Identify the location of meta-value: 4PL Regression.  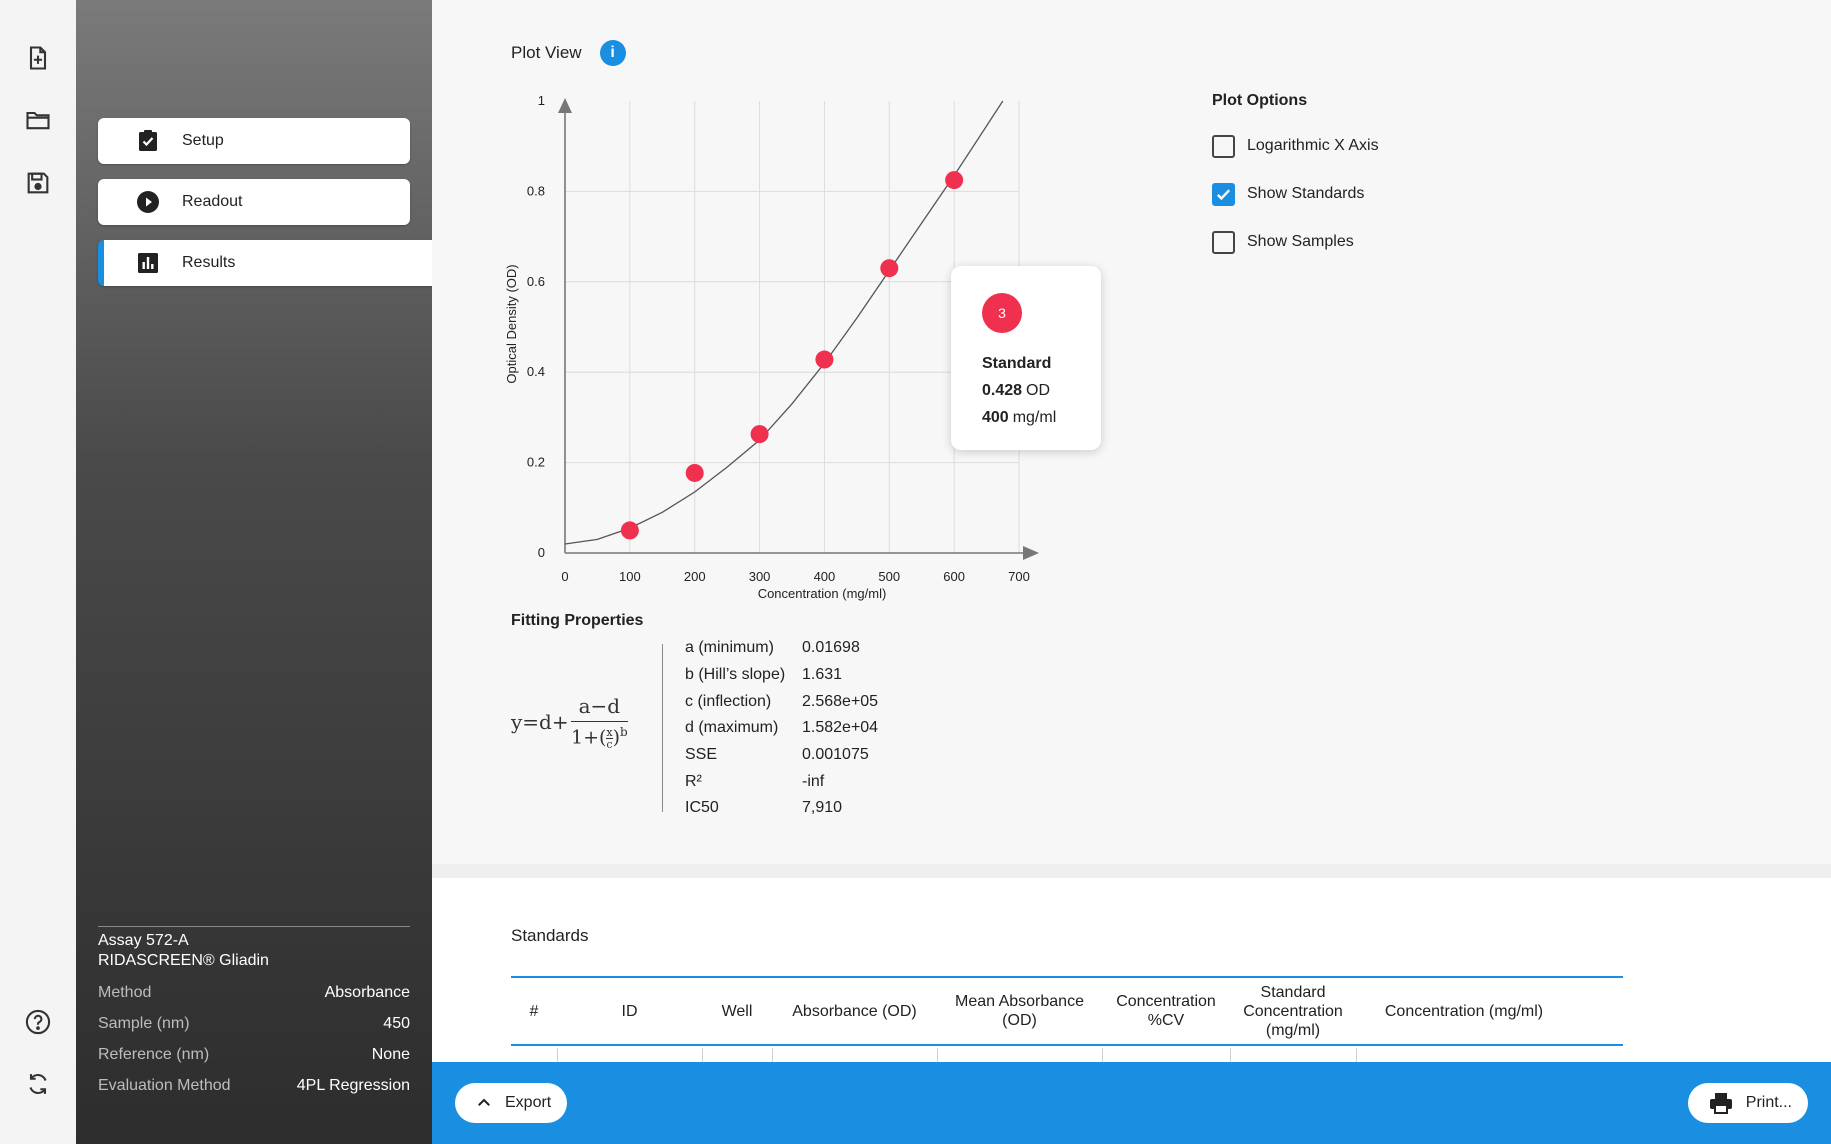
(353, 1085).